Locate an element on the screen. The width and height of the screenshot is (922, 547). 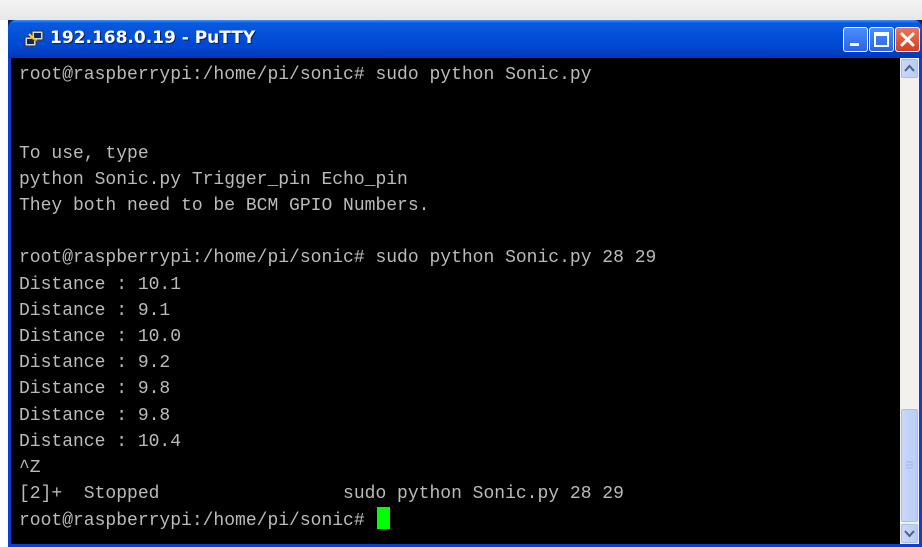
close-button is located at coordinates (907, 39).